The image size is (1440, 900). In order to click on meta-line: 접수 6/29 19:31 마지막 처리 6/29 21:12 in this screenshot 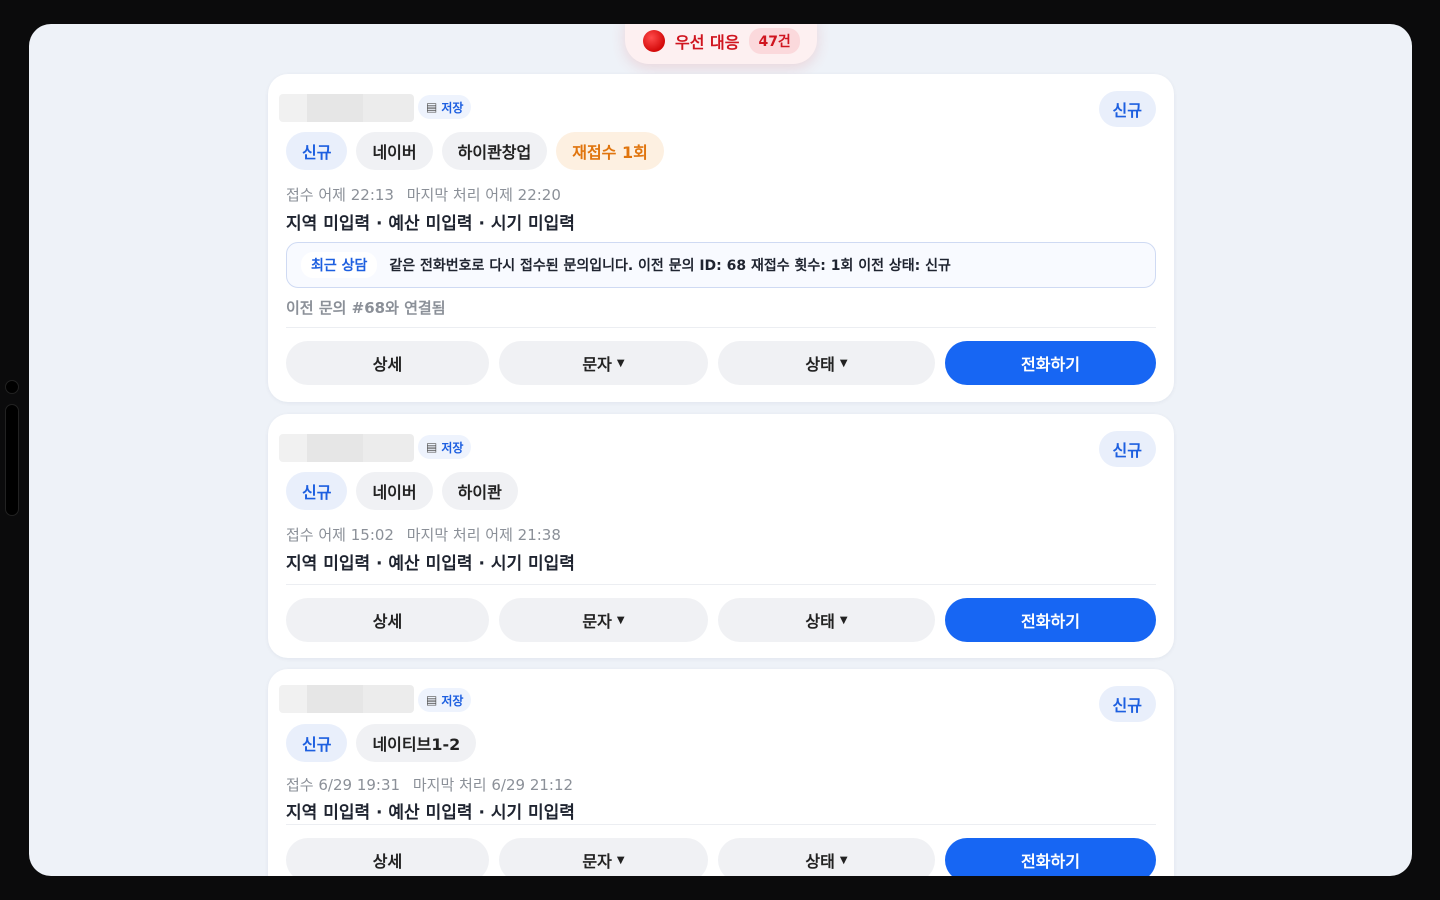, I will do `click(429, 784)`.